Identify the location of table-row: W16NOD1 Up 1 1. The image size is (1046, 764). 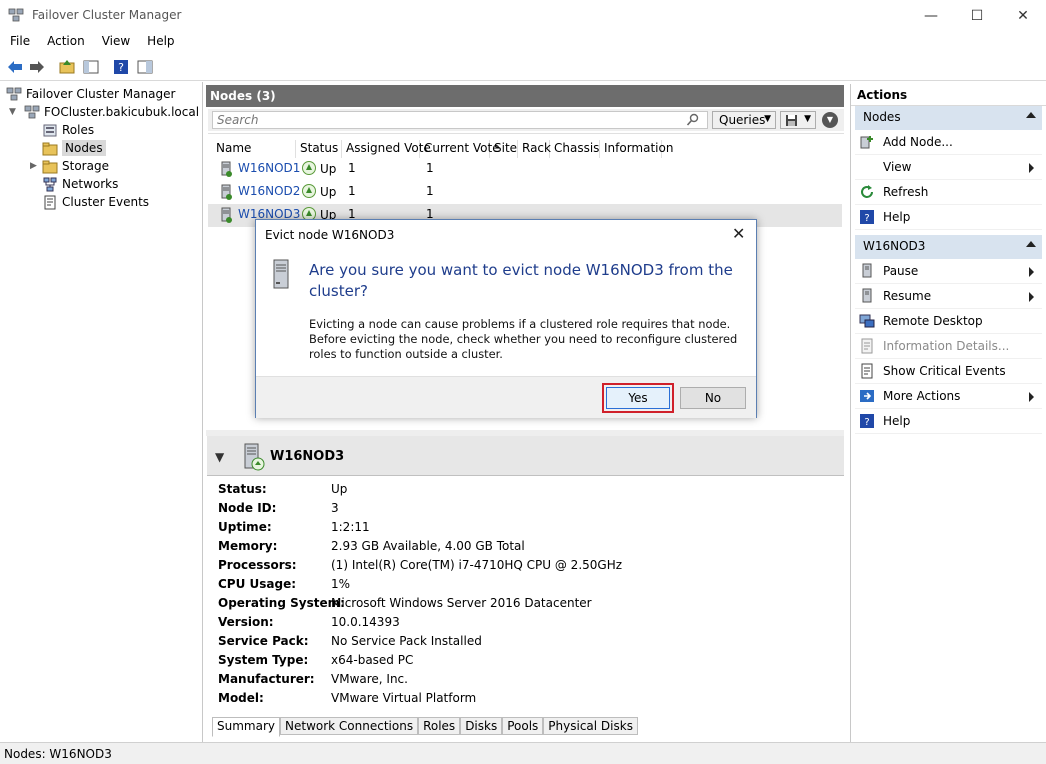
(525, 169).